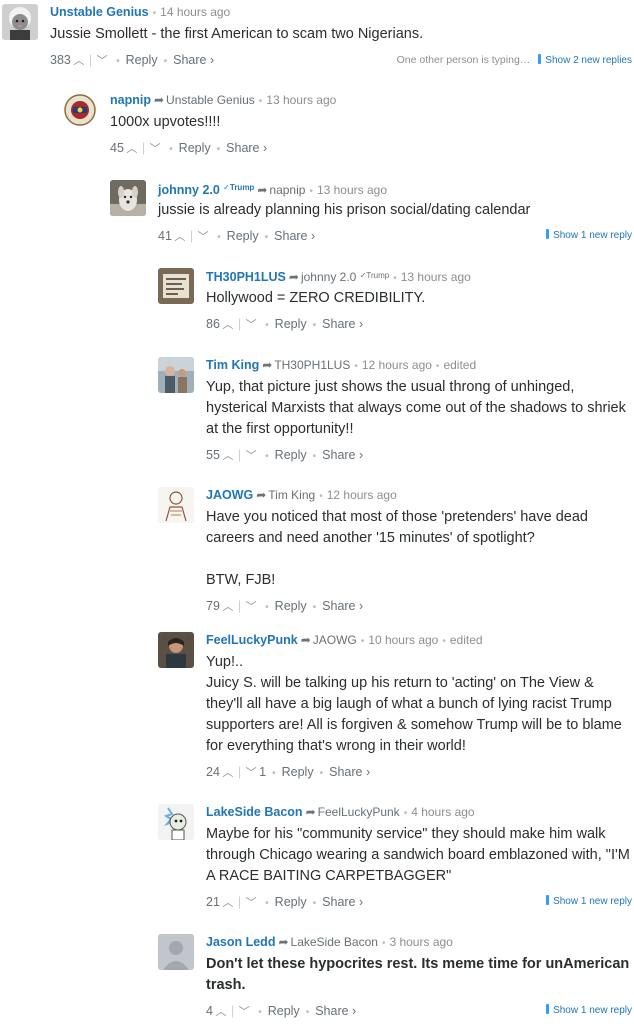  Describe the element at coordinates (60, 60) in the screenshot. I see `upvote-count: 383` at that location.